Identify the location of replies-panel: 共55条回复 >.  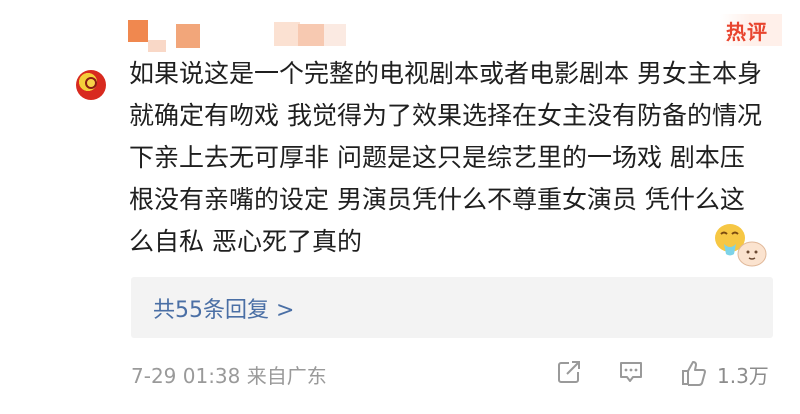
(452, 307).